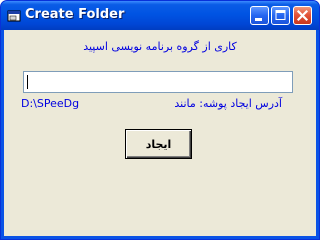  What do you see at coordinates (160, 46) in the screenshot?
I see `credit-label: کاری از گروه برنامه نویسی اسپید` at bounding box center [160, 46].